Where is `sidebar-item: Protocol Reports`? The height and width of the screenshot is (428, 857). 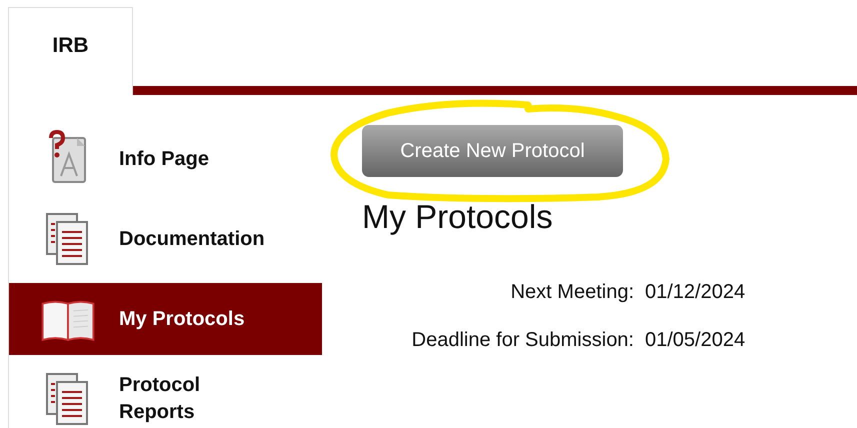
sidebar-item: Protocol Reports is located at coordinates (165, 395).